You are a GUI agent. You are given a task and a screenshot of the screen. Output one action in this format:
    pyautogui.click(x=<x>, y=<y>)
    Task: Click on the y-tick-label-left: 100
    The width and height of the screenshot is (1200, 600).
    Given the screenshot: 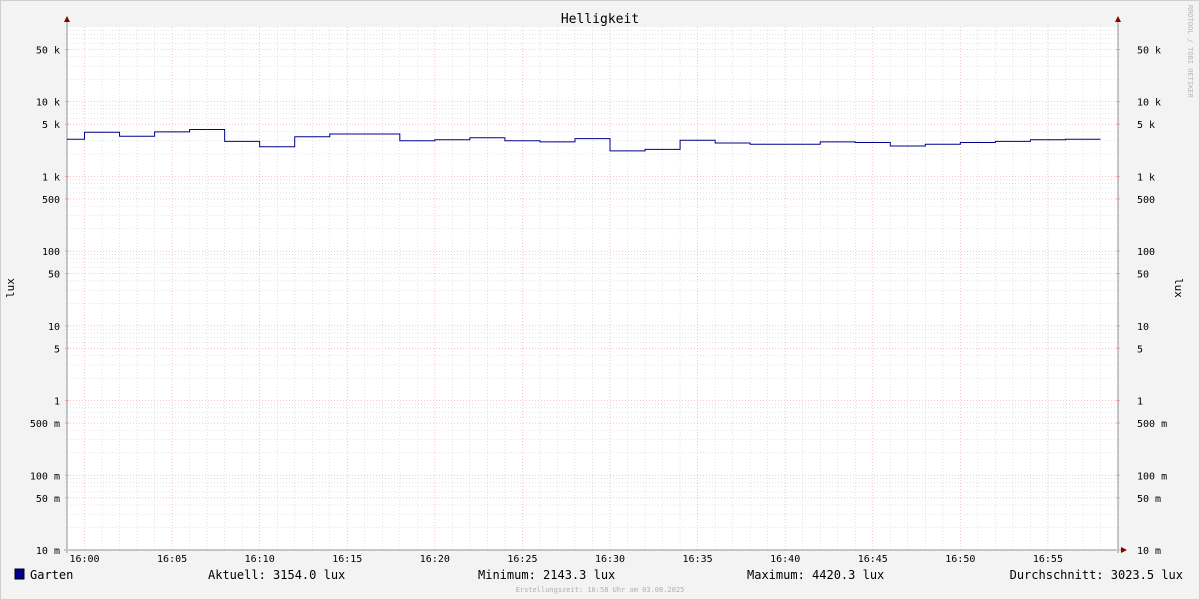 What is the action you would take?
    pyautogui.click(x=51, y=252)
    